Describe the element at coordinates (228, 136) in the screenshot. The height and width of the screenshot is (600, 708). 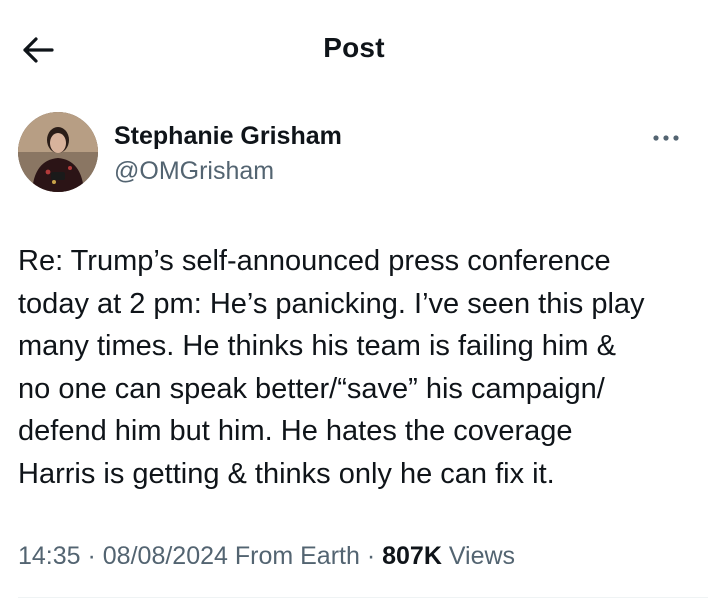
I see `author-name: Stephanie Grisham` at that location.